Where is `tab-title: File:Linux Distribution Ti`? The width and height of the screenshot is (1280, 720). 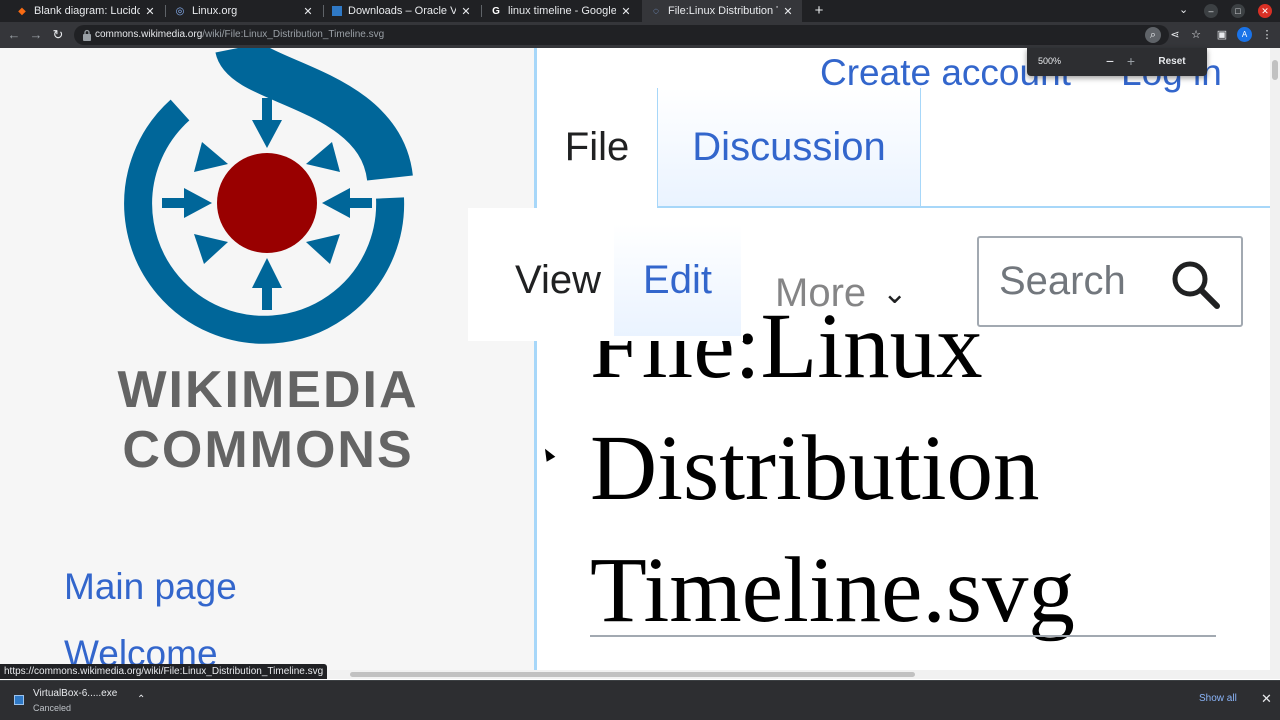 tab-title: File:Linux Distribution Ti is located at coordinates (723, 11).